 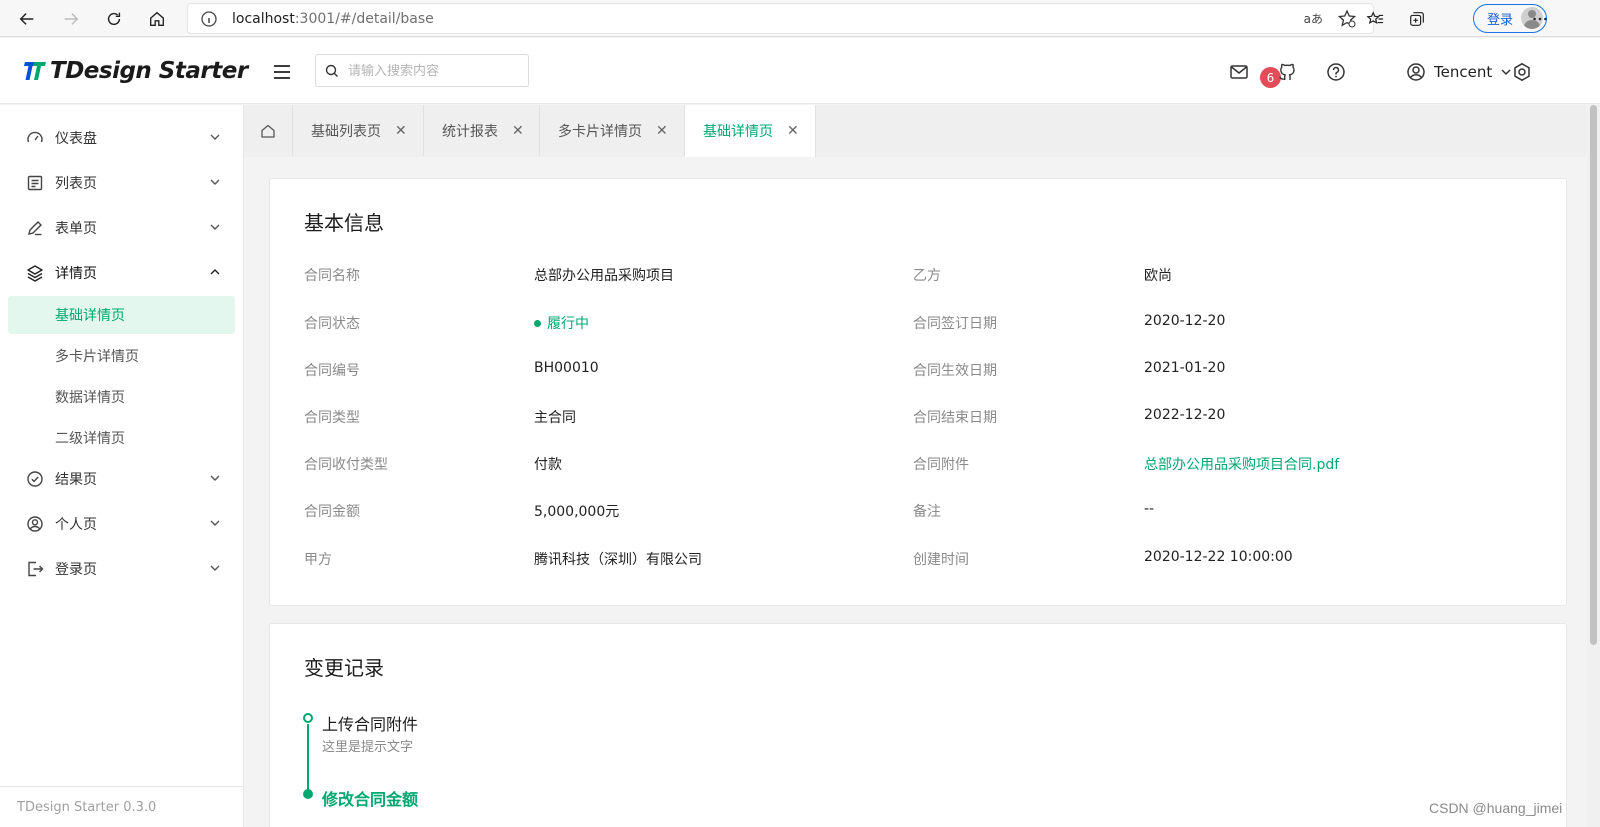 I want to click on field-label: 合同附件, so click(x=941, y=465).